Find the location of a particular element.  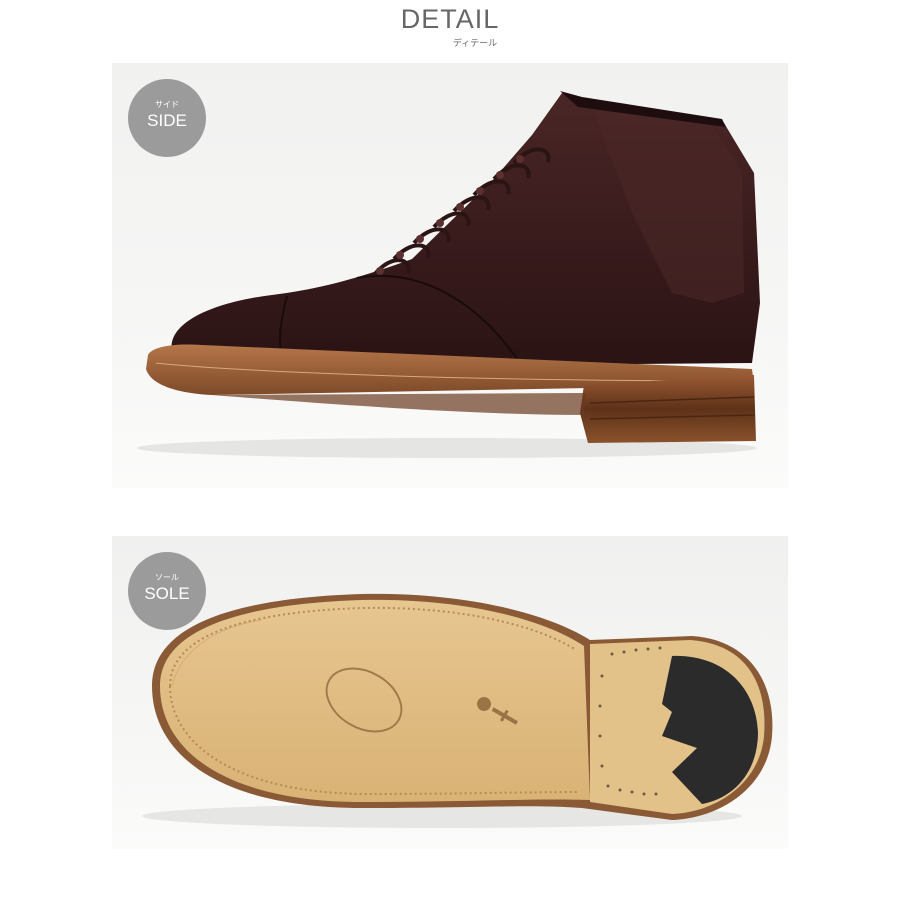

side-badge: サイド SIDE is located at coordinates (167, 118).